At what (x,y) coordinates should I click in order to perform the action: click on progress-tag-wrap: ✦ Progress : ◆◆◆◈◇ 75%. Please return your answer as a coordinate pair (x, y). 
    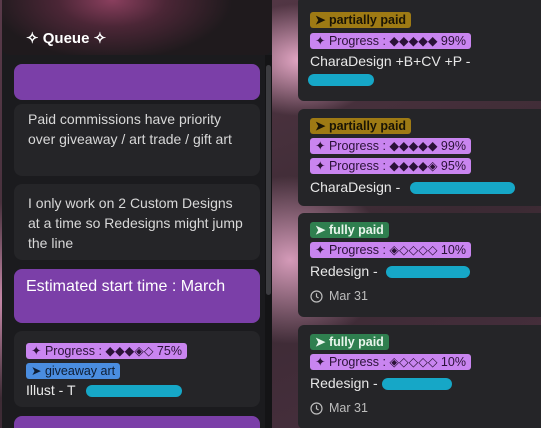
    Looking at the image, I should click on (106, 350).